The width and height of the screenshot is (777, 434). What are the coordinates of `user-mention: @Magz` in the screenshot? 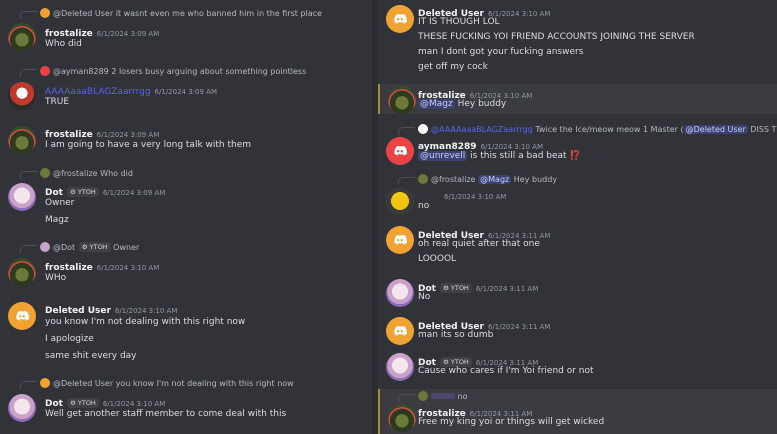 It's located at (436, 104).